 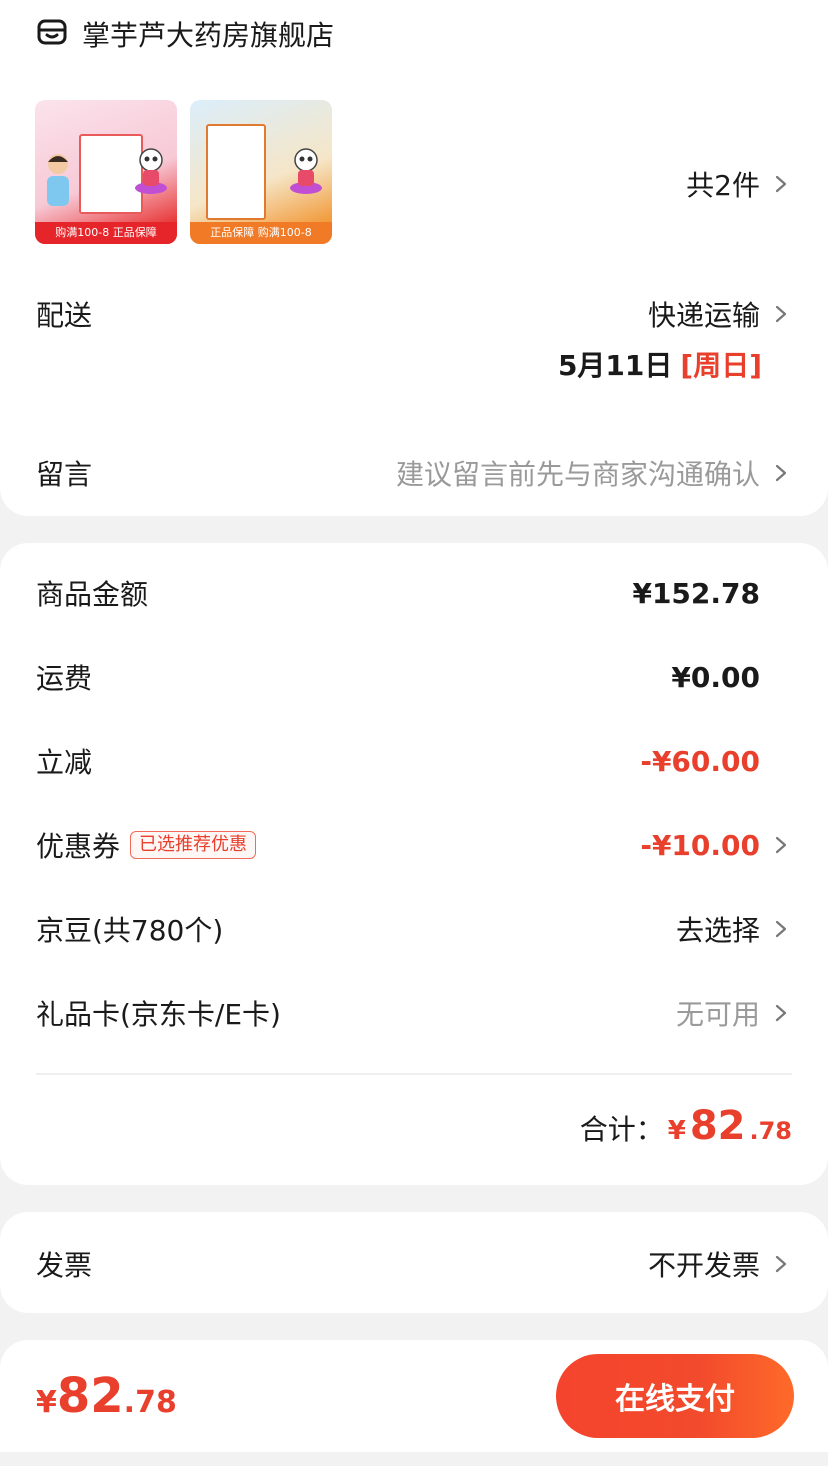 I want to click on checkout-bar: ¥ 82 .78 在线支付, so click(x=414, y=1396).